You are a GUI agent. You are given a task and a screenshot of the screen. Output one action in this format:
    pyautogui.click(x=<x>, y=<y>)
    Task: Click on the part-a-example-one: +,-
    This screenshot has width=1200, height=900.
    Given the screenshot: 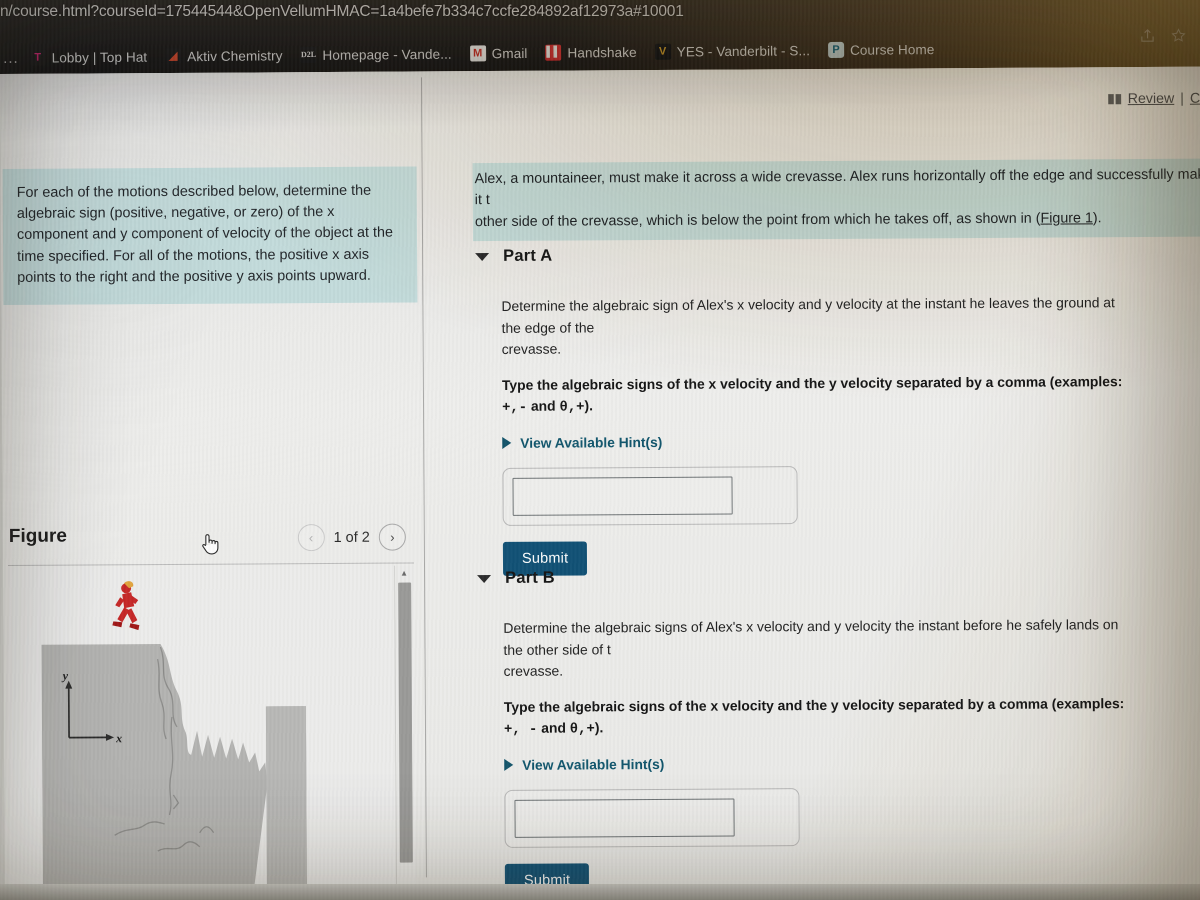 What is the action you would take?
    pyautogui.click(x=515, y=408)
    